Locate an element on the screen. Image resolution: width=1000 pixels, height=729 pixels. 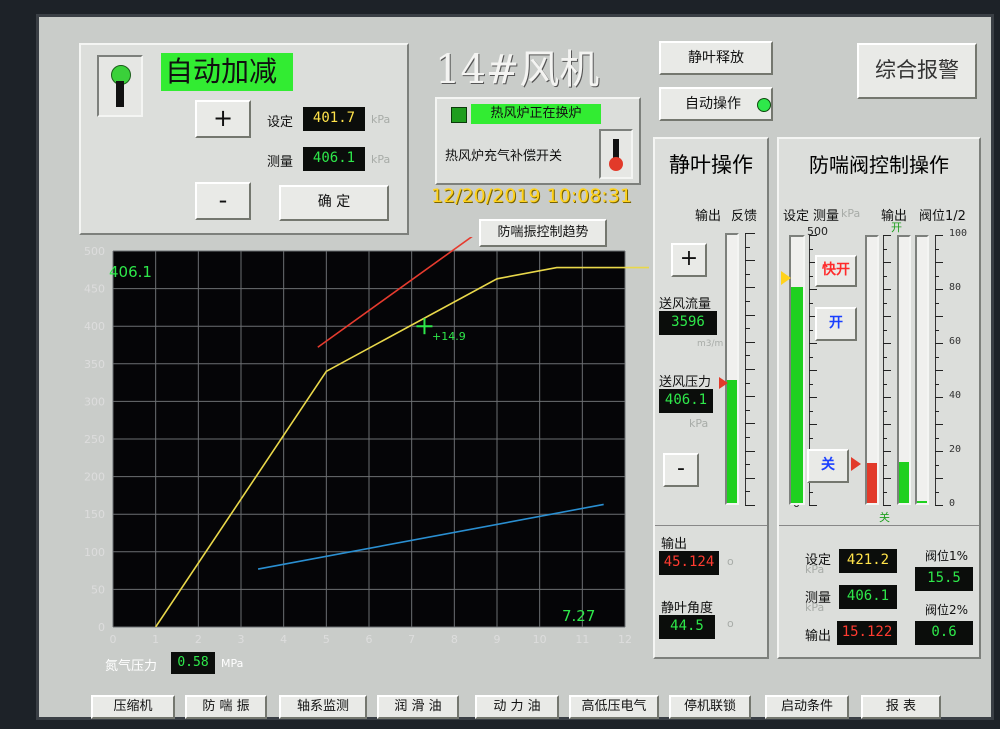
auto-operation-button: 自动操作 is located at coordinates (716, 104).